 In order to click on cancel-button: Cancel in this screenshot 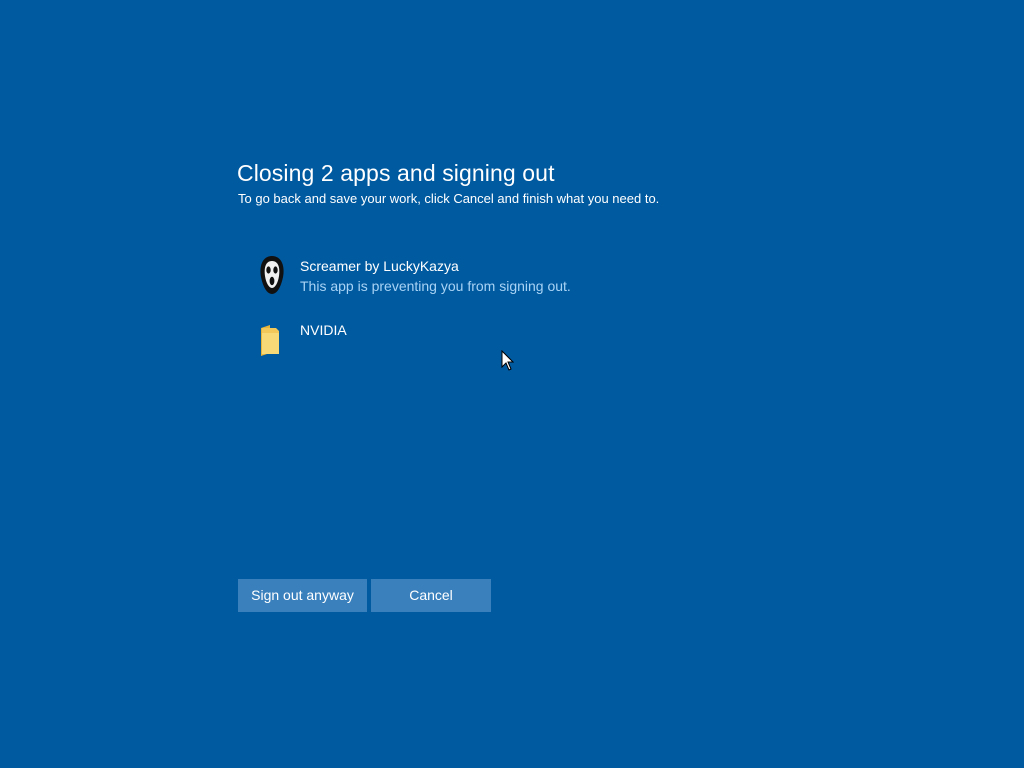, I will do `click(431, 595)`.